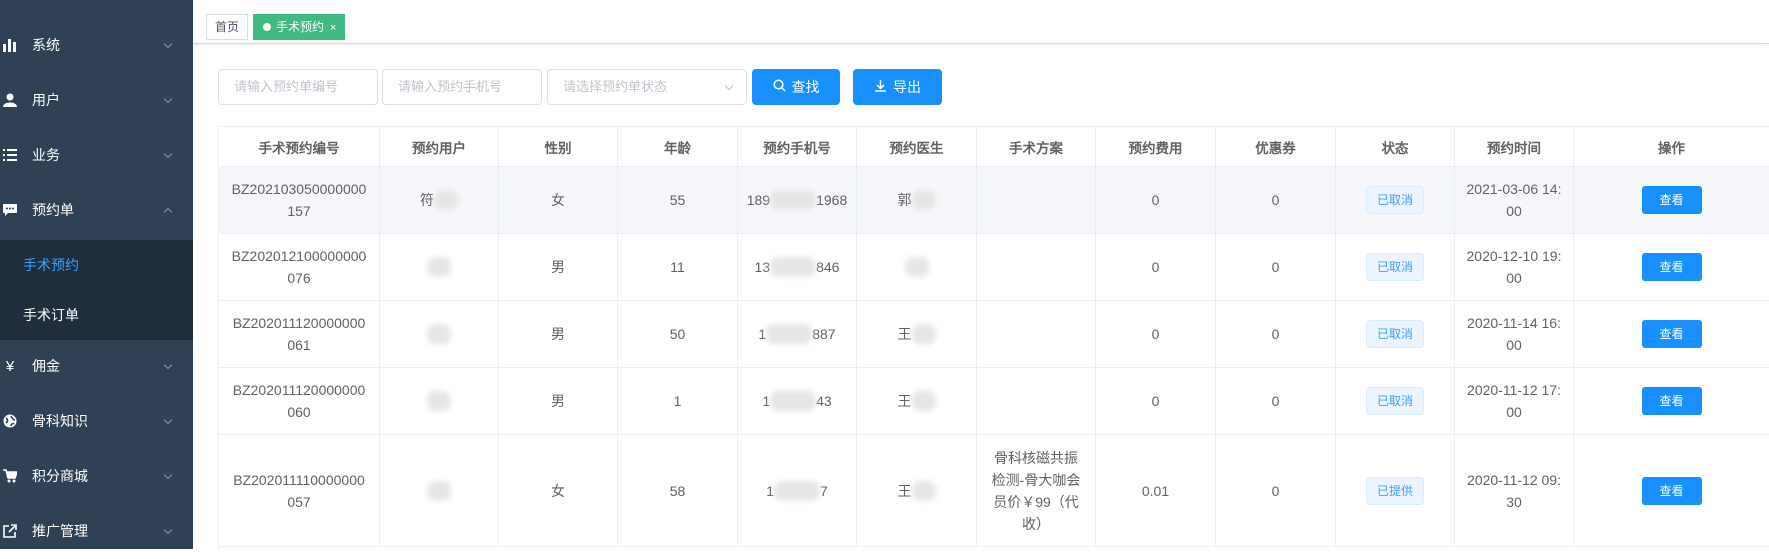  Describe the element at coordinates (227, 27) in the screenshot. I see `tag-home: 首页` at that location.